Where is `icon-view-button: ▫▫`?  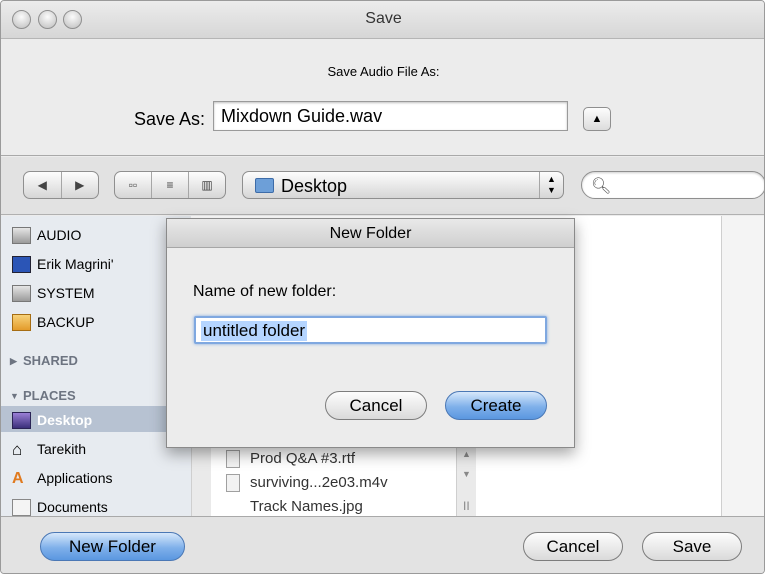 icon-view-button: ▫▫ is located at coordinates (133, 185).